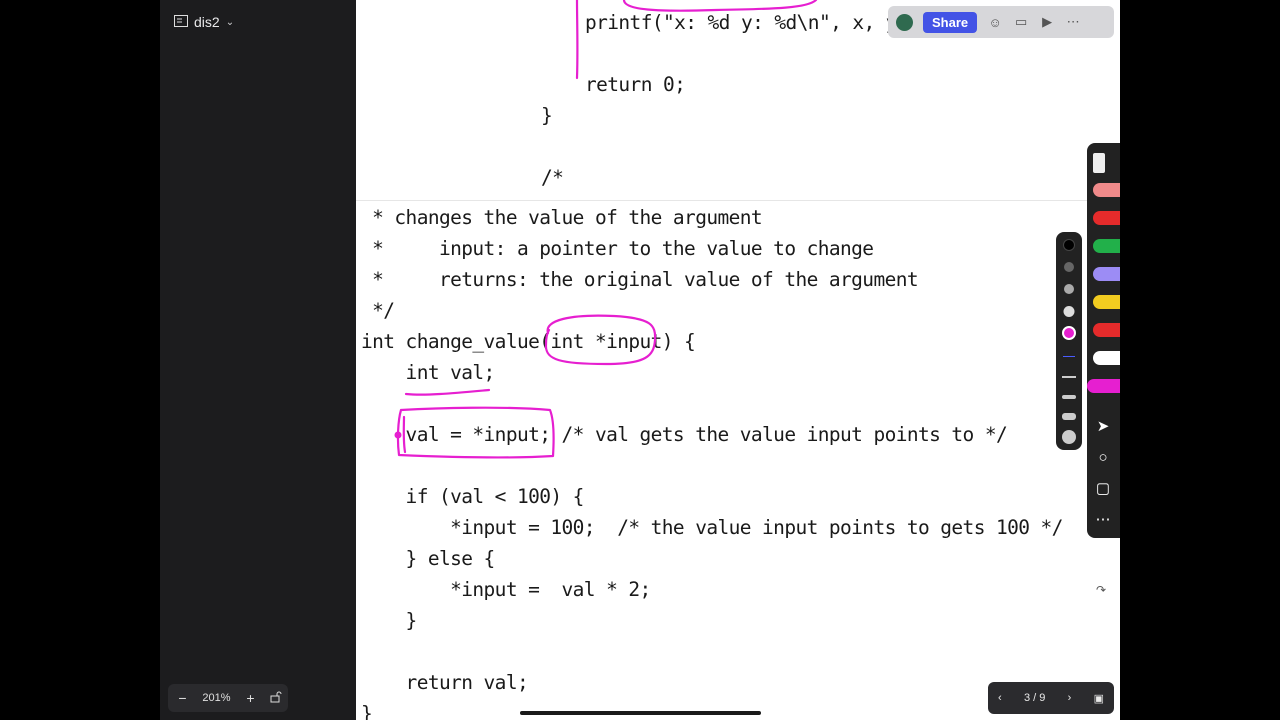  Describe the element at coordinates (1106, 302) in the screenshot. I see `pen-yellow` at that location.